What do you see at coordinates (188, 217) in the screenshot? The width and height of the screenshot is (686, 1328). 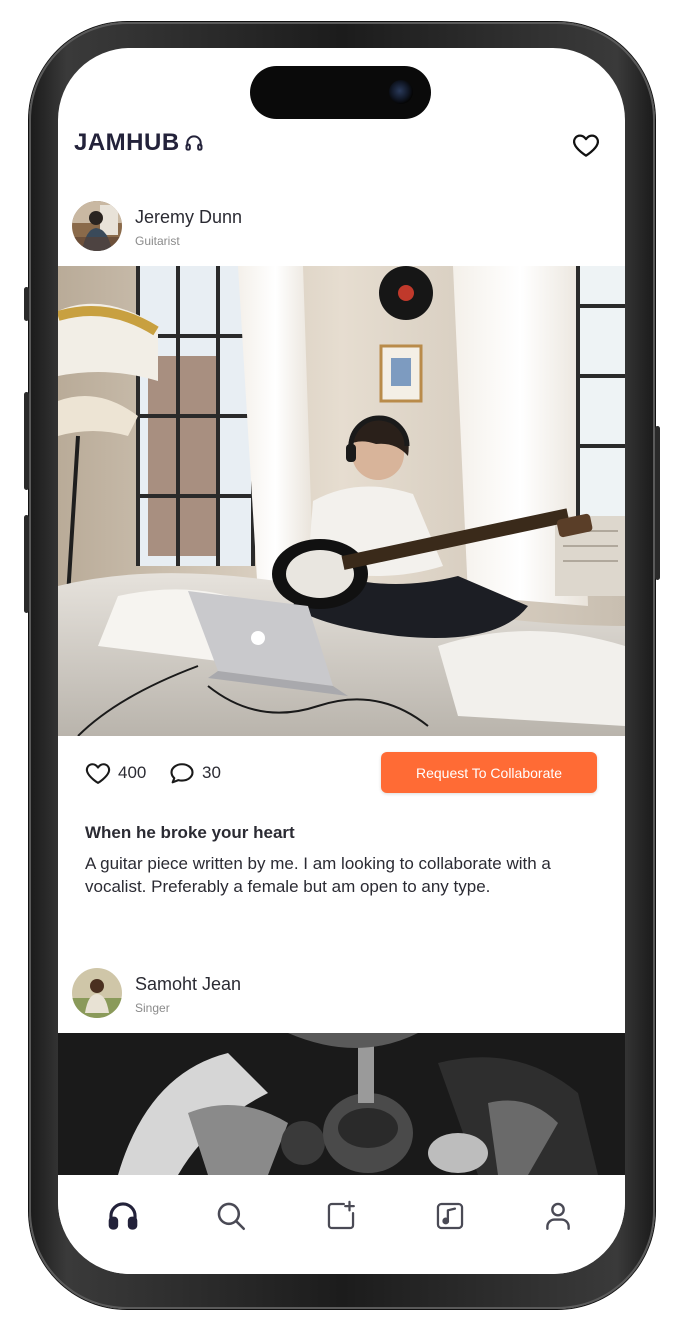 I see `username: Jeremy Dunn` at bounding box center [188, 217].